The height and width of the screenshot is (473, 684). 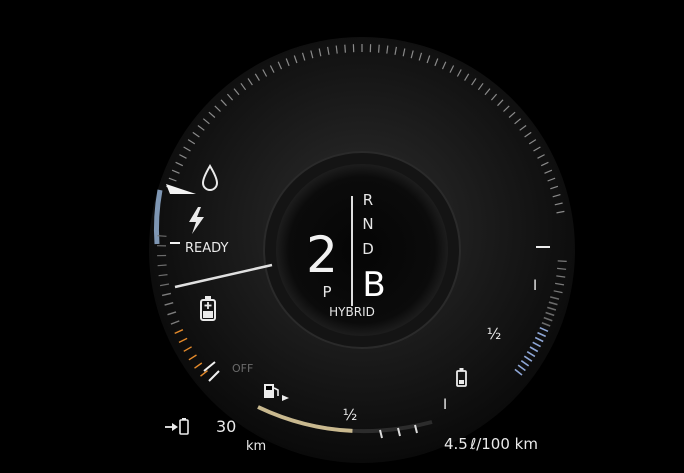 What do you see at coordinates (373, 285) in the screenshot?
I see `gear-selected-mode: B` at bounding box center [373, 285].